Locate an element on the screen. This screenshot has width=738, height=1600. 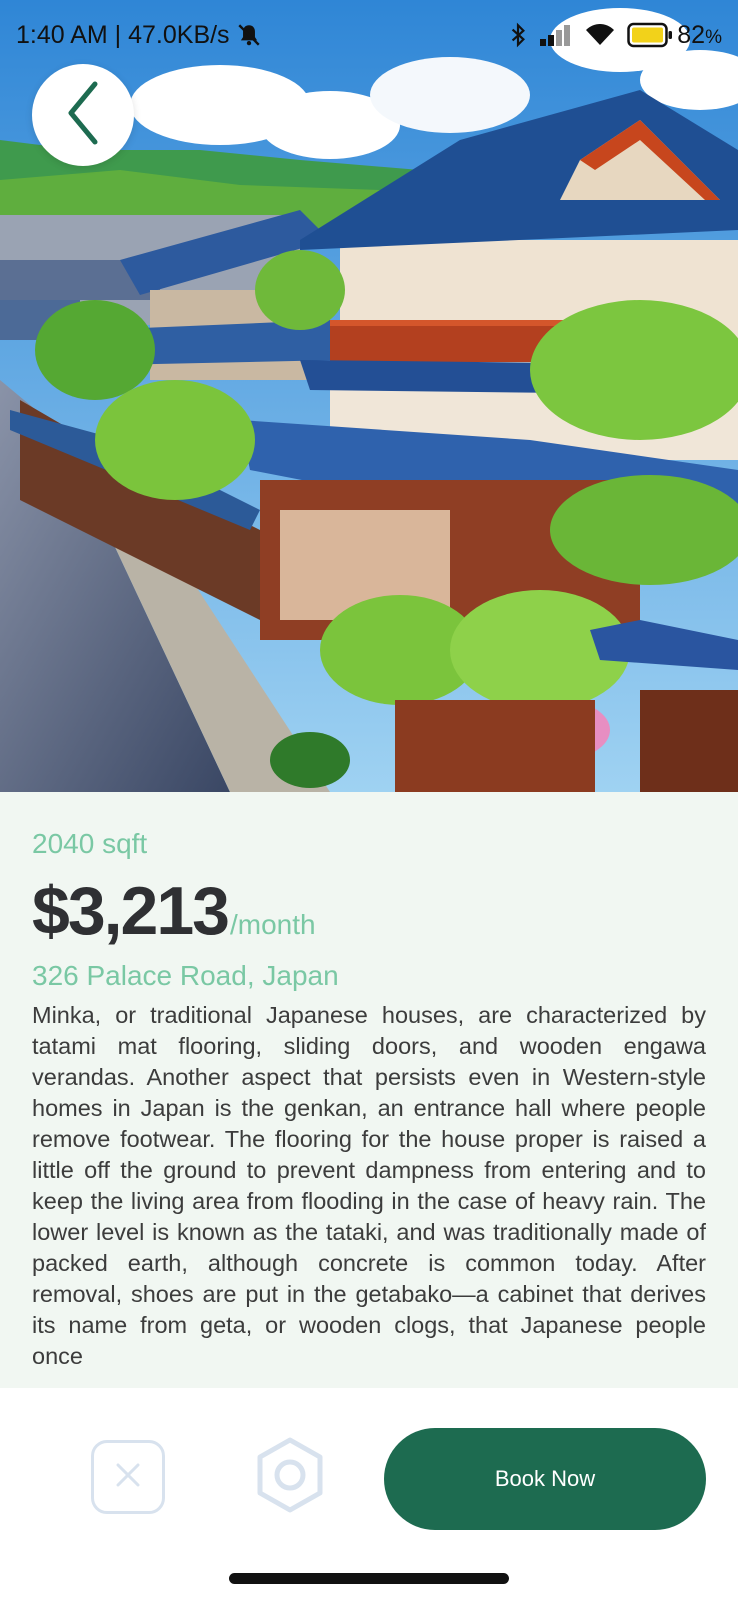
hexagon-icon is located at coordinates (290, 1477).